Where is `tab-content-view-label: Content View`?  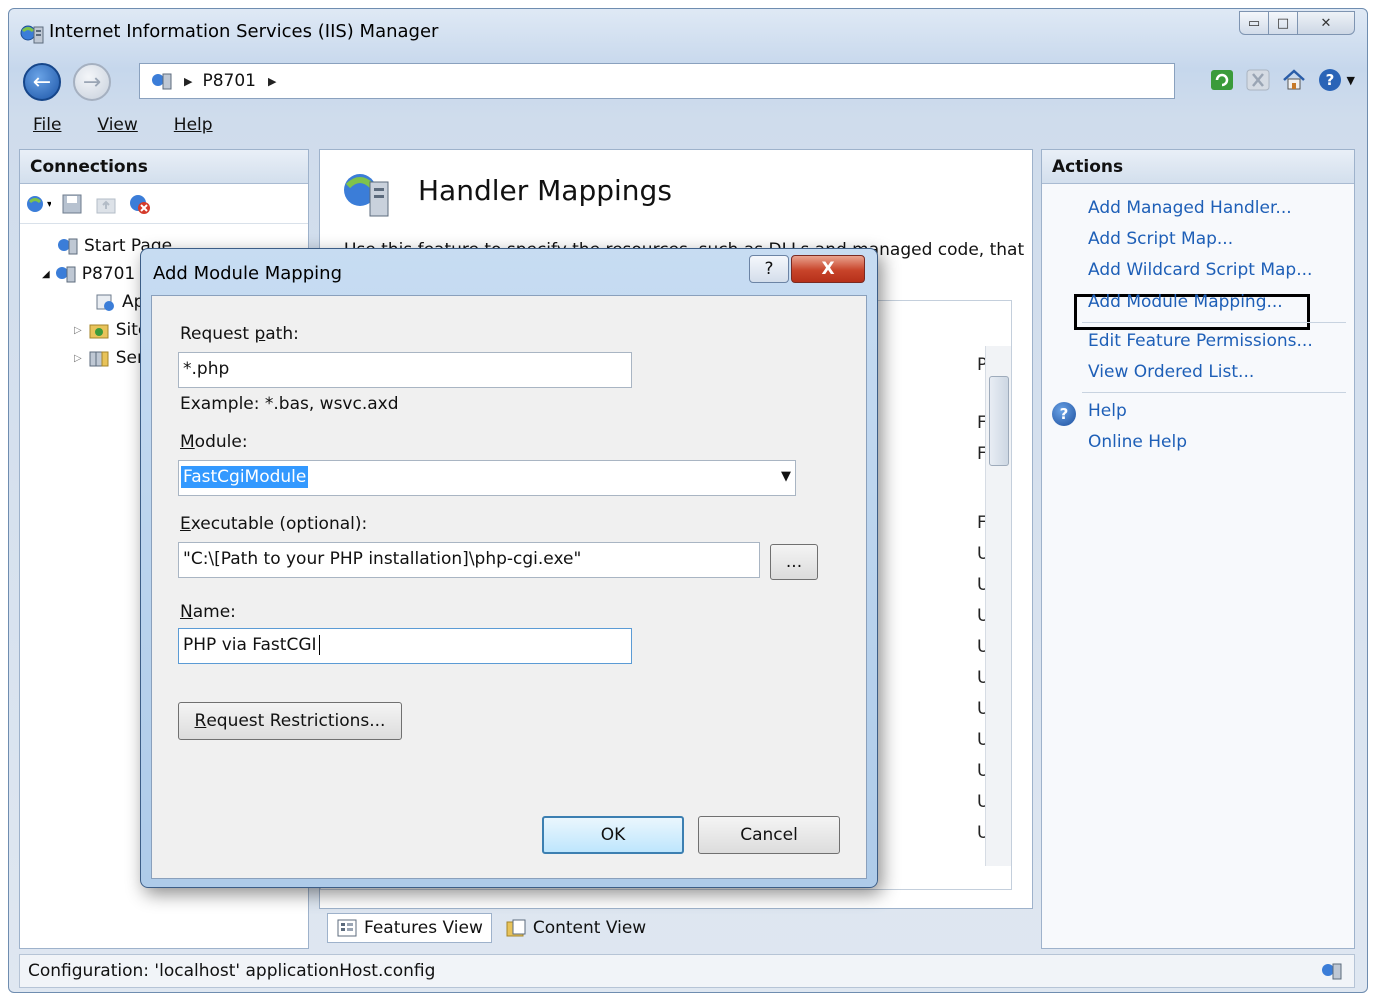 tab-content-view-label: Content View is located at coordinates (589, 928).